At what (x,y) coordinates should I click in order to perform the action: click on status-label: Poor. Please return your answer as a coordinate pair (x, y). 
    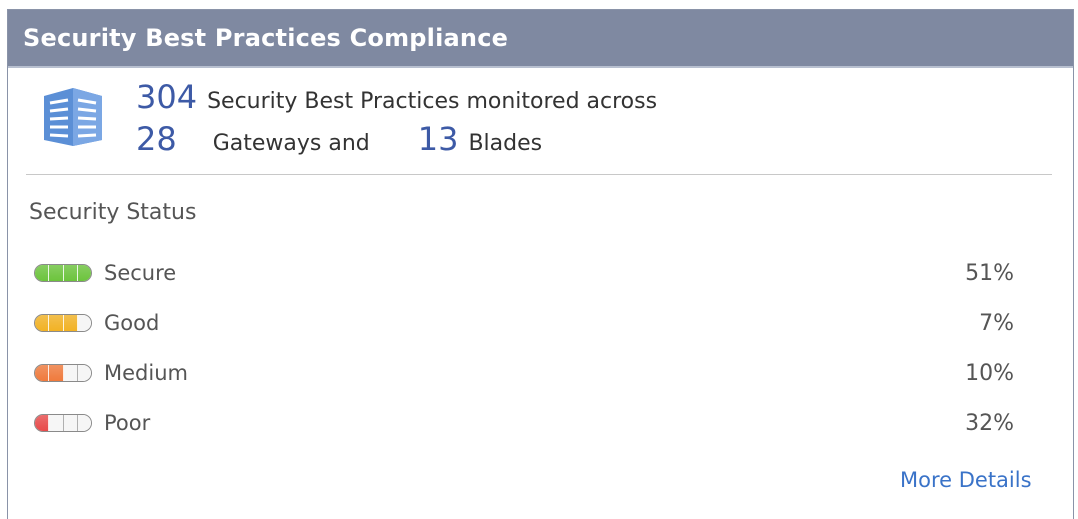
    Looking at the image, I should click on (127, 423).